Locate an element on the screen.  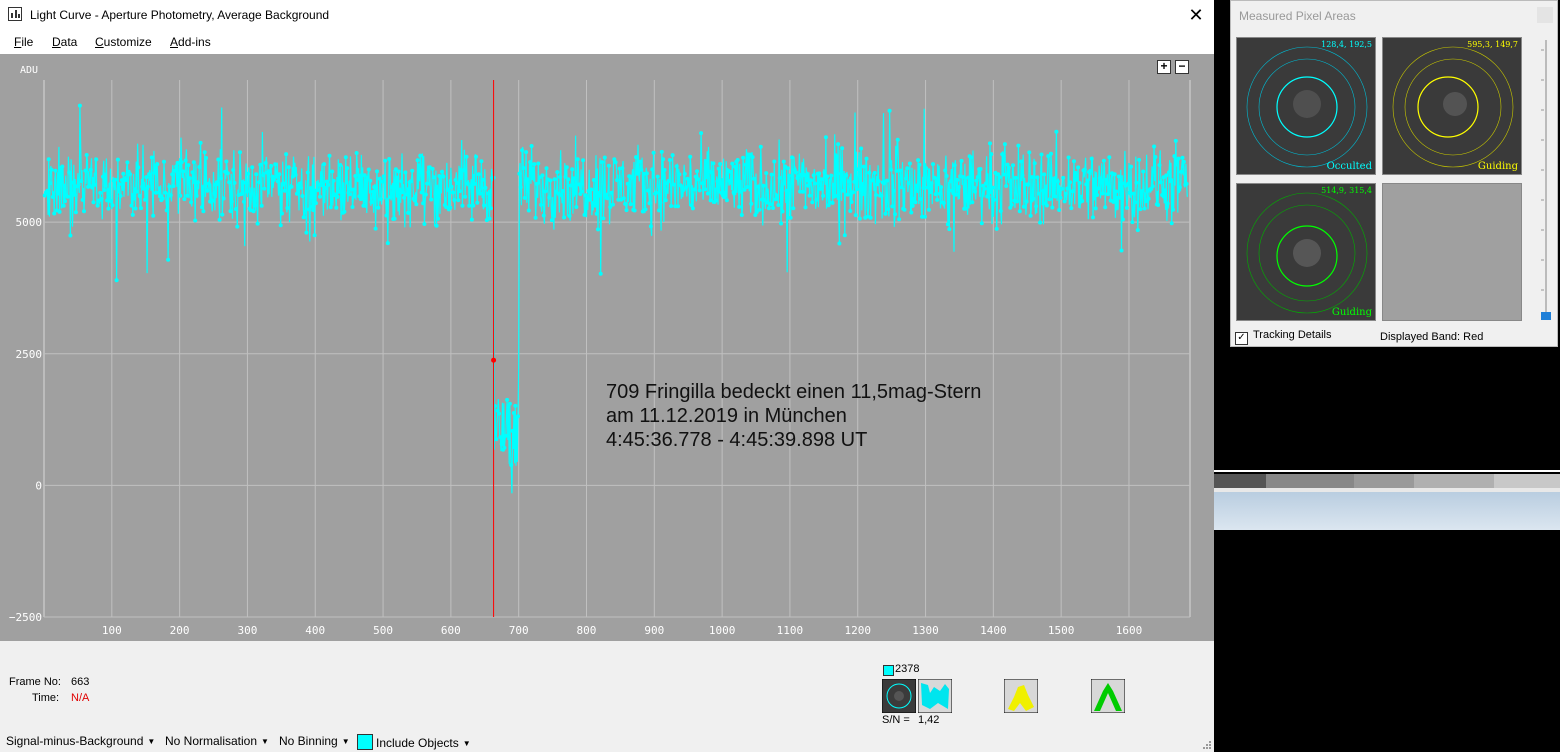
panel-close-button is located at coordinates (1545, 15).